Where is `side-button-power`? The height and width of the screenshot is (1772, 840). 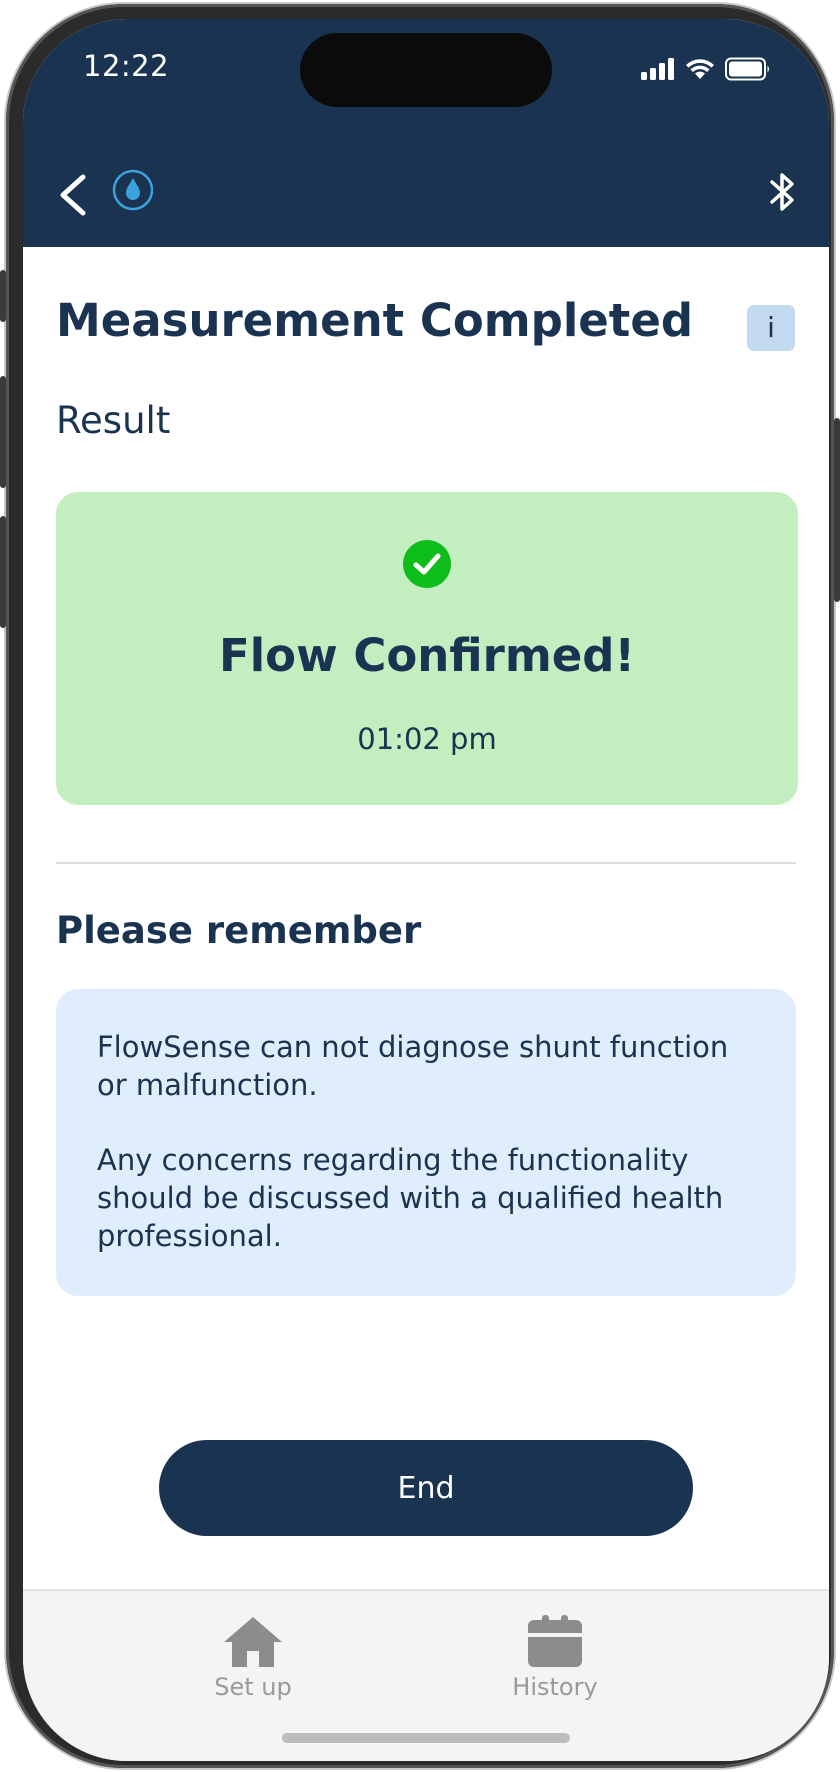
side-button-power is located at coordinates (837, 510).